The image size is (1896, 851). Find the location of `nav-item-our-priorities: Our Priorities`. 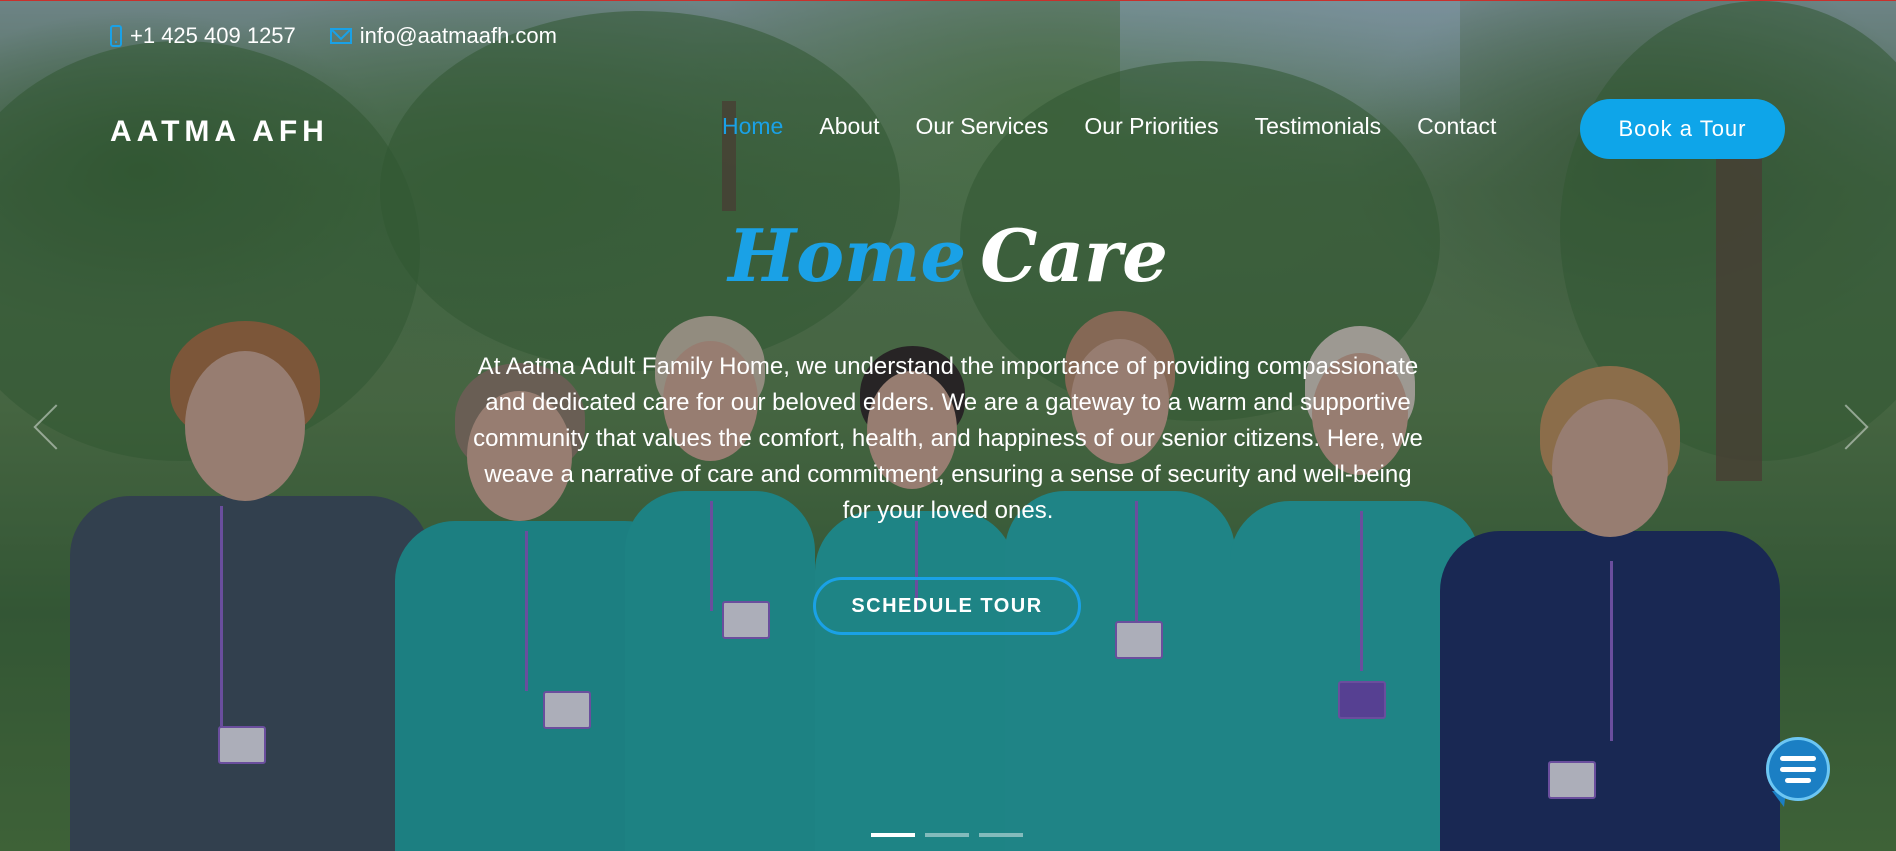

nav-item-our-priorities: Our Priorities is located at coordinates (1151, 126).